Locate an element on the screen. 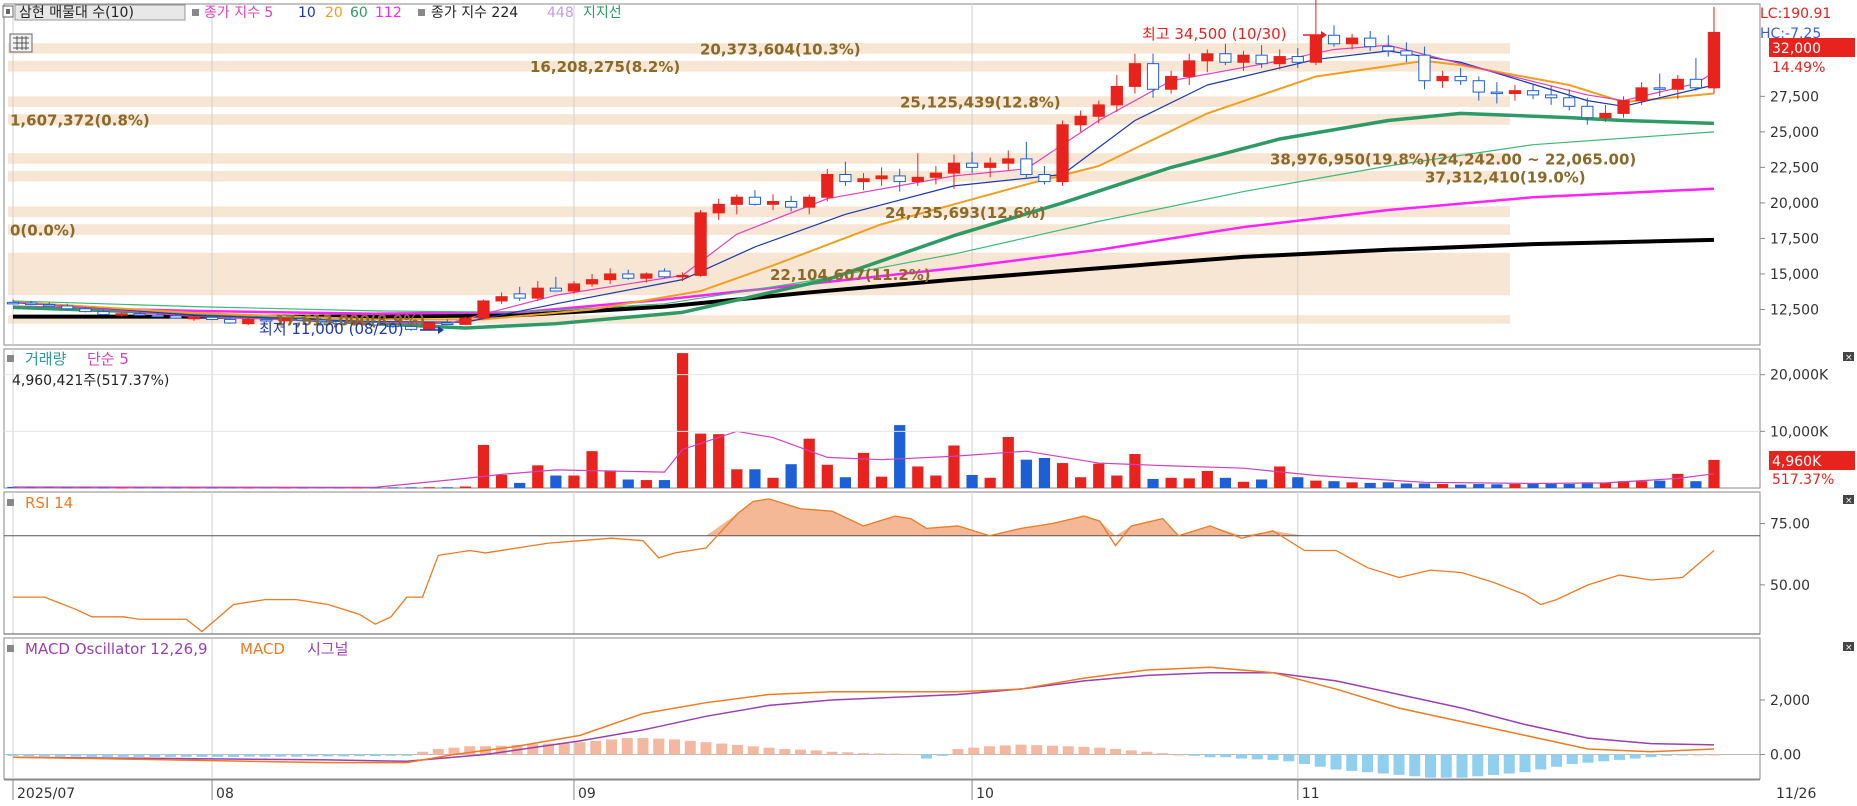 The height and width of the screenshot is (806, 1857). rsi-panel-close-icon: × is located at coordinates (1848, 500).